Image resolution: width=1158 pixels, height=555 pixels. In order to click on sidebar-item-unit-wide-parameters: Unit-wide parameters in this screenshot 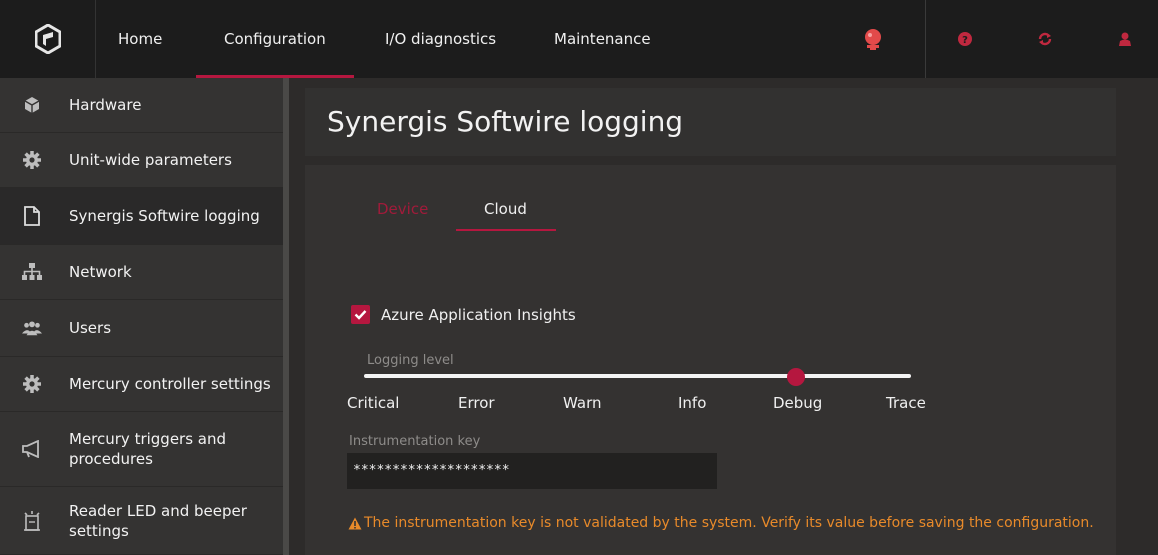, I will do `click(141, 160)`.